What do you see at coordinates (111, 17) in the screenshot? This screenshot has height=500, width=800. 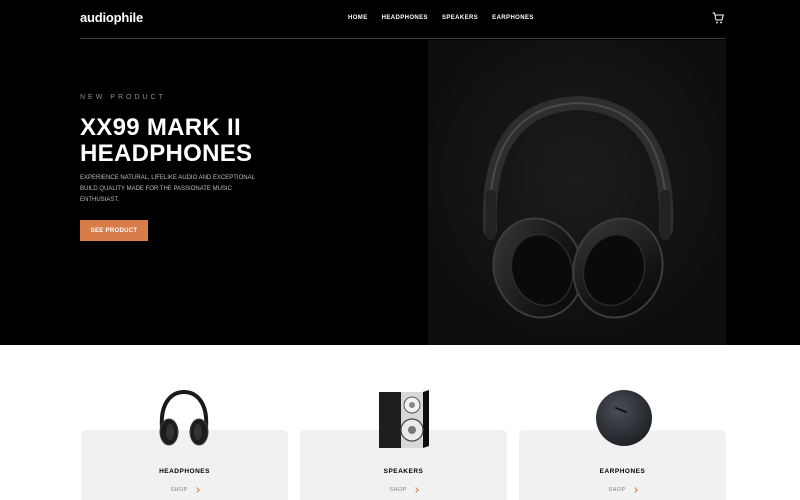 I see `brand-logo: audiophile` at bounding box center [111, 17].